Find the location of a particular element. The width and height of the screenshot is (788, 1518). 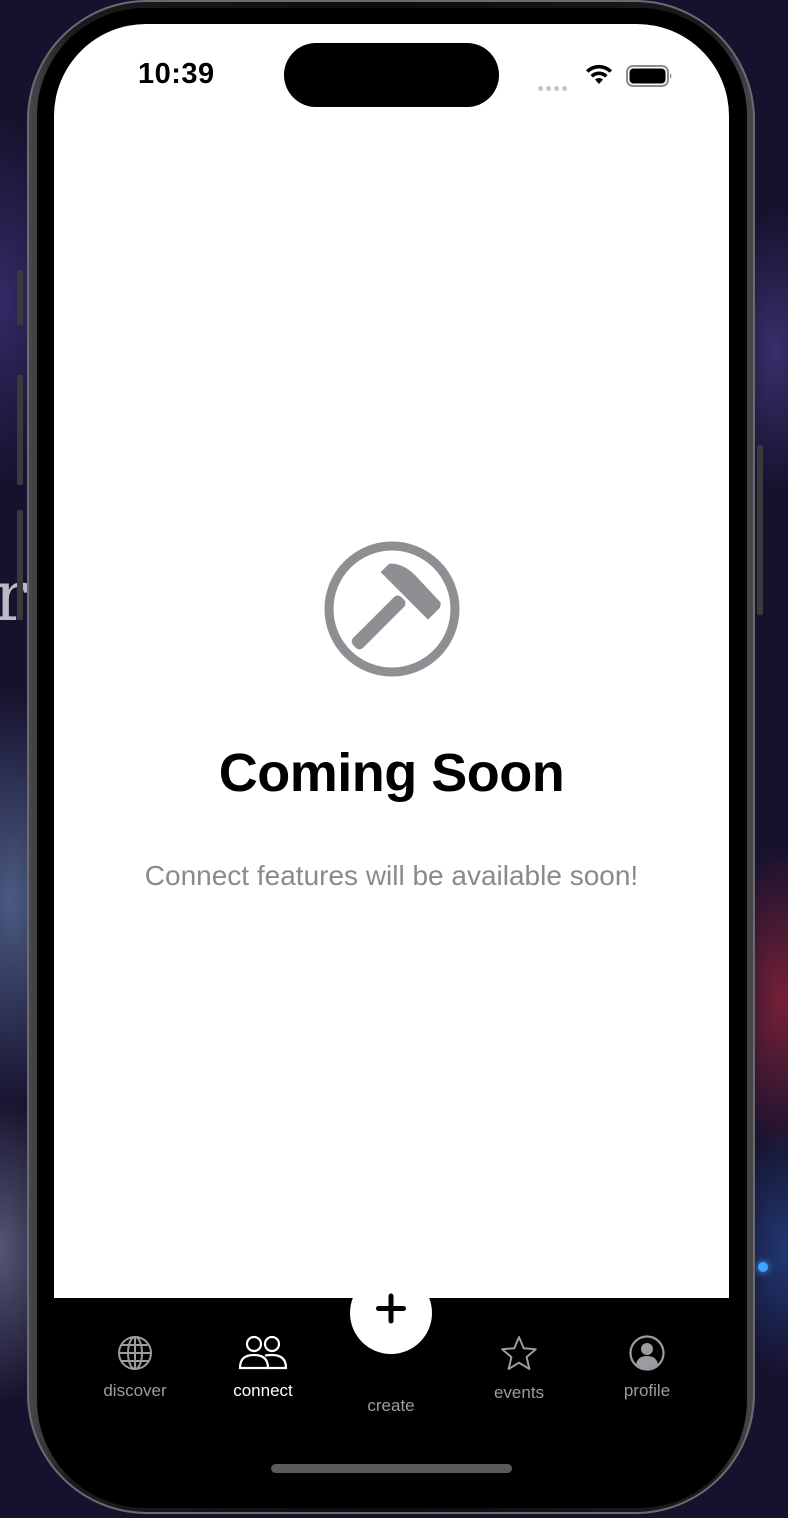

page-subtitle: Connect features will be available soon! is located at coordinates (391, 875).